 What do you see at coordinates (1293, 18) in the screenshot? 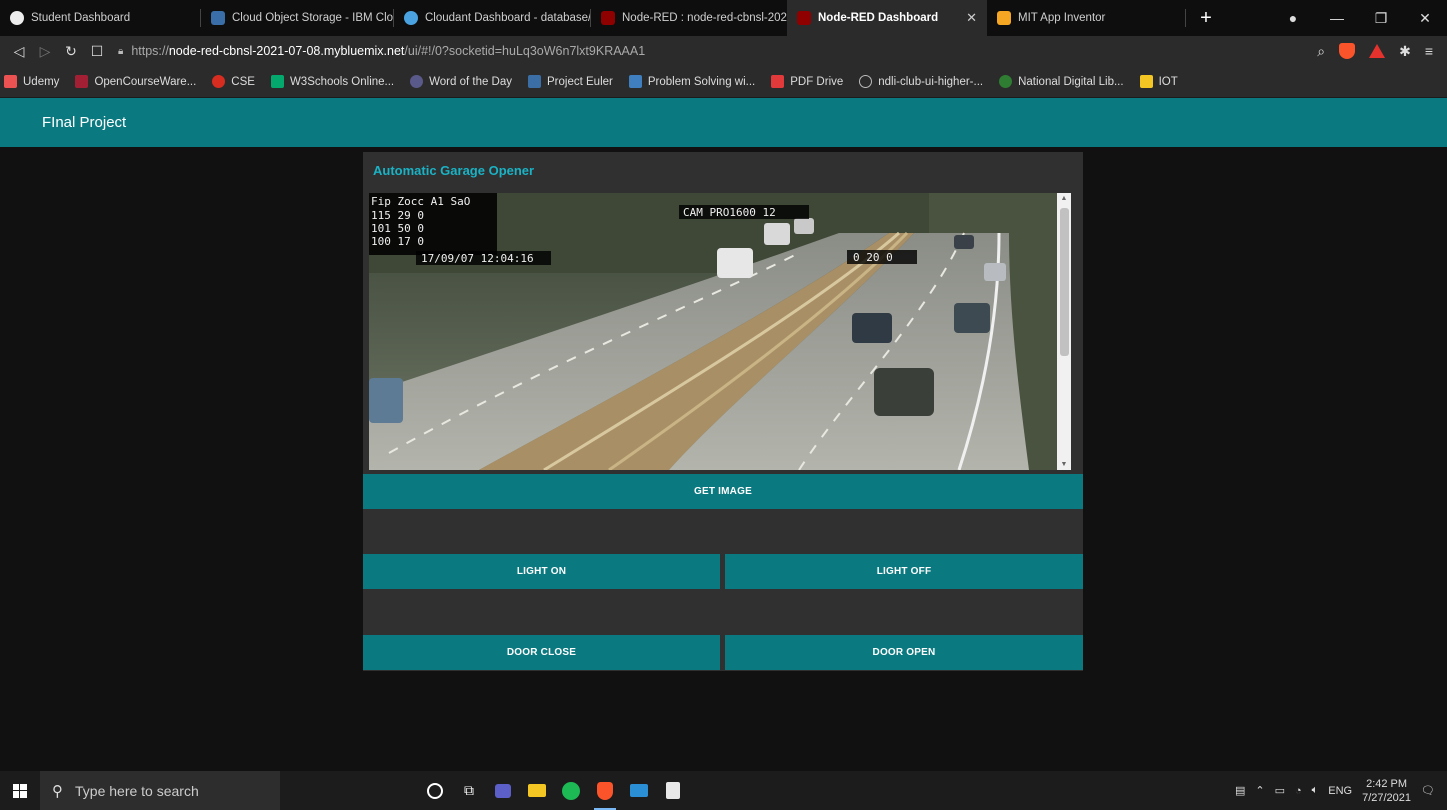
I see `profile-icon: ●` at bounding box center [1293, 18].